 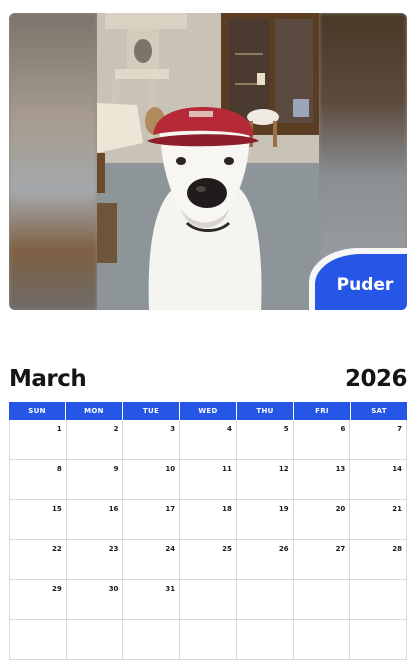 What do you see at coordinates (95, 479) in the screenshot?
I see `day-cell: 9` at bounding box center [95, 479].